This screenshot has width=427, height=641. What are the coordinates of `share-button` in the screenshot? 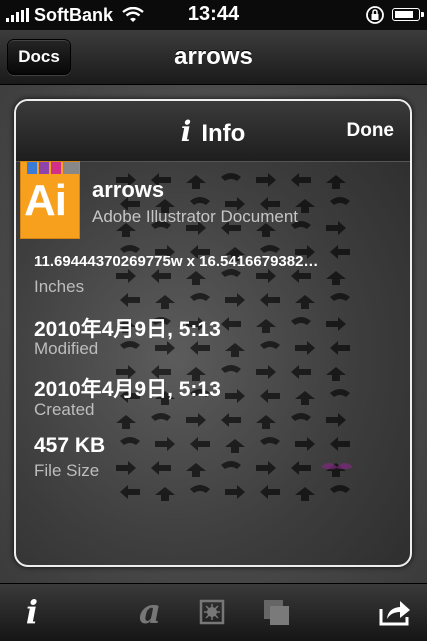 It's located at (395, 612).